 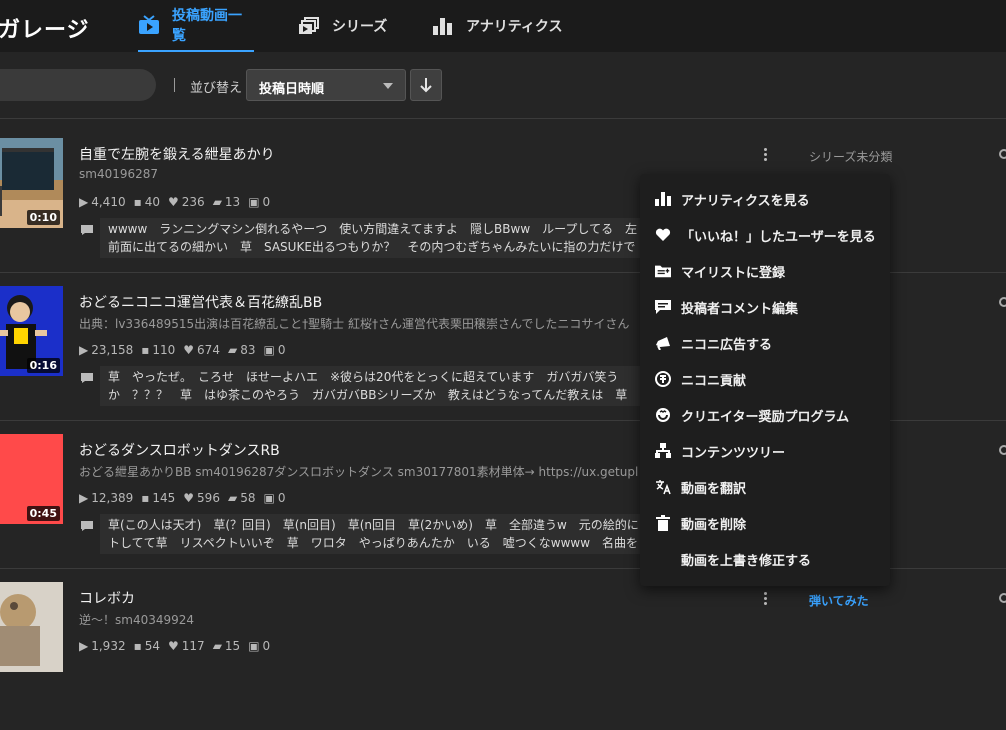 I want to click on video-thumbnail: 0:16, so click(x=31, y=331).